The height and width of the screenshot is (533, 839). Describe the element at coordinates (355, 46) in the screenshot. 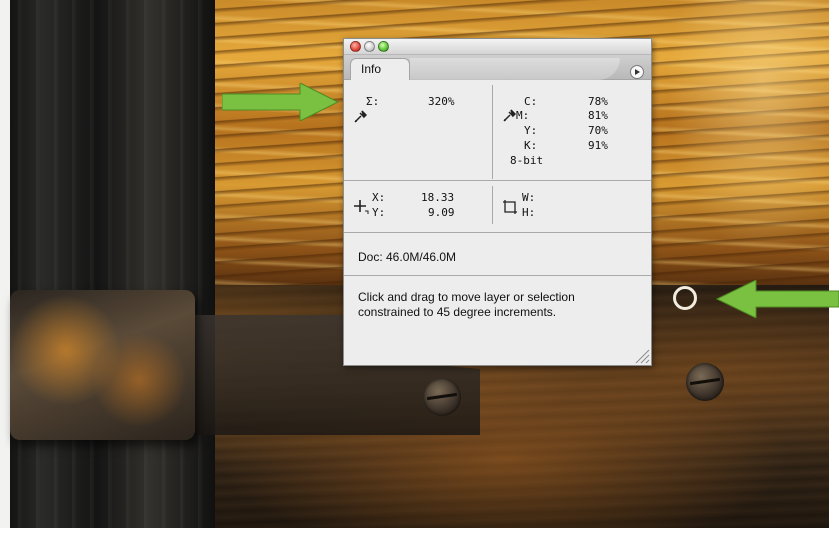

I see `close-button` at that location.